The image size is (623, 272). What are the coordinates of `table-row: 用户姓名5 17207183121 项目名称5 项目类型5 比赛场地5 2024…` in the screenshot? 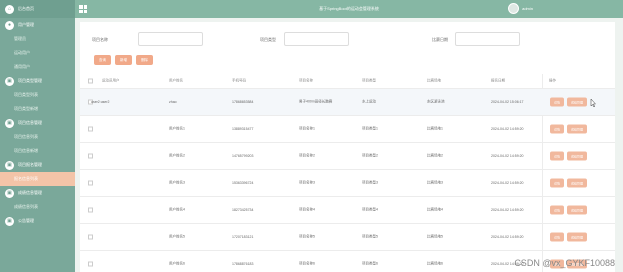 It's located at (347, 236).